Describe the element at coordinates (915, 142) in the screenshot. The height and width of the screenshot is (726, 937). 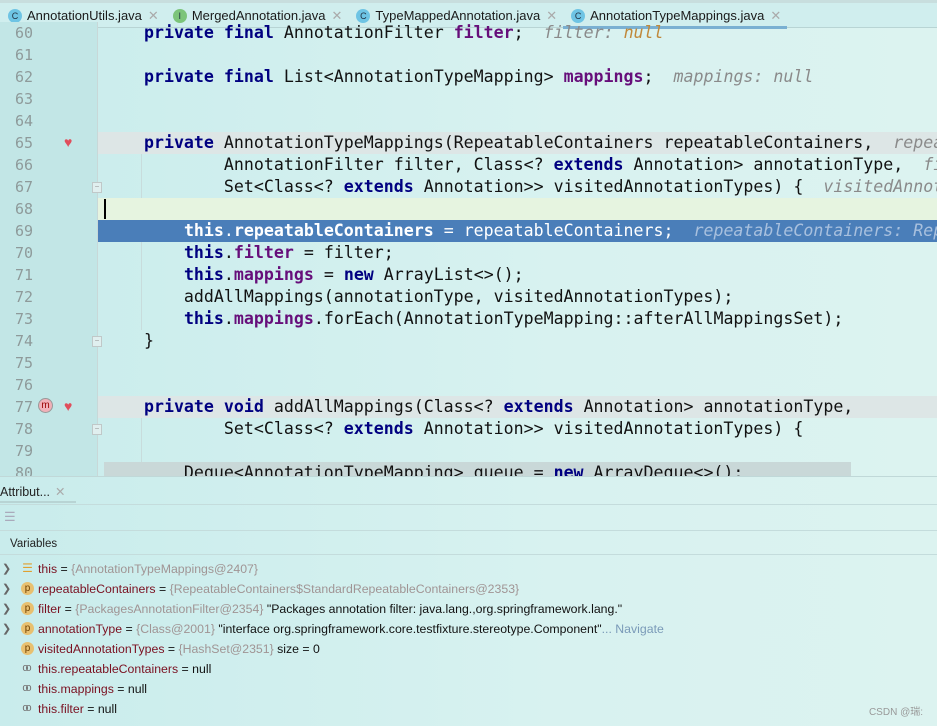
I see `inline-value-hint: repeatableContainers: Re` at that location.